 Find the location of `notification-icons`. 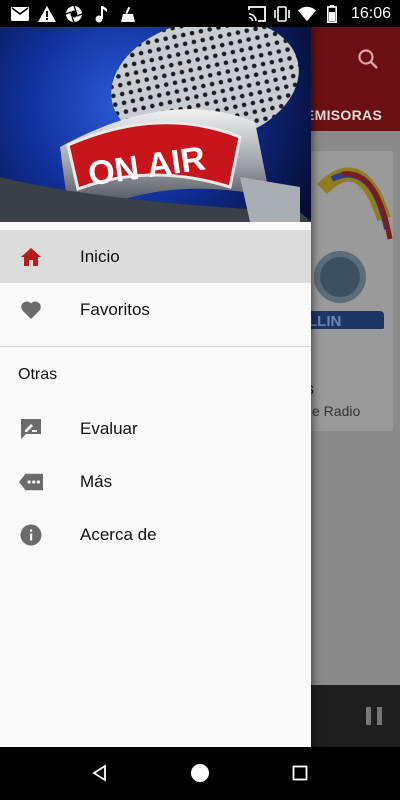

notification-icons is located at coordinates (68, 14).